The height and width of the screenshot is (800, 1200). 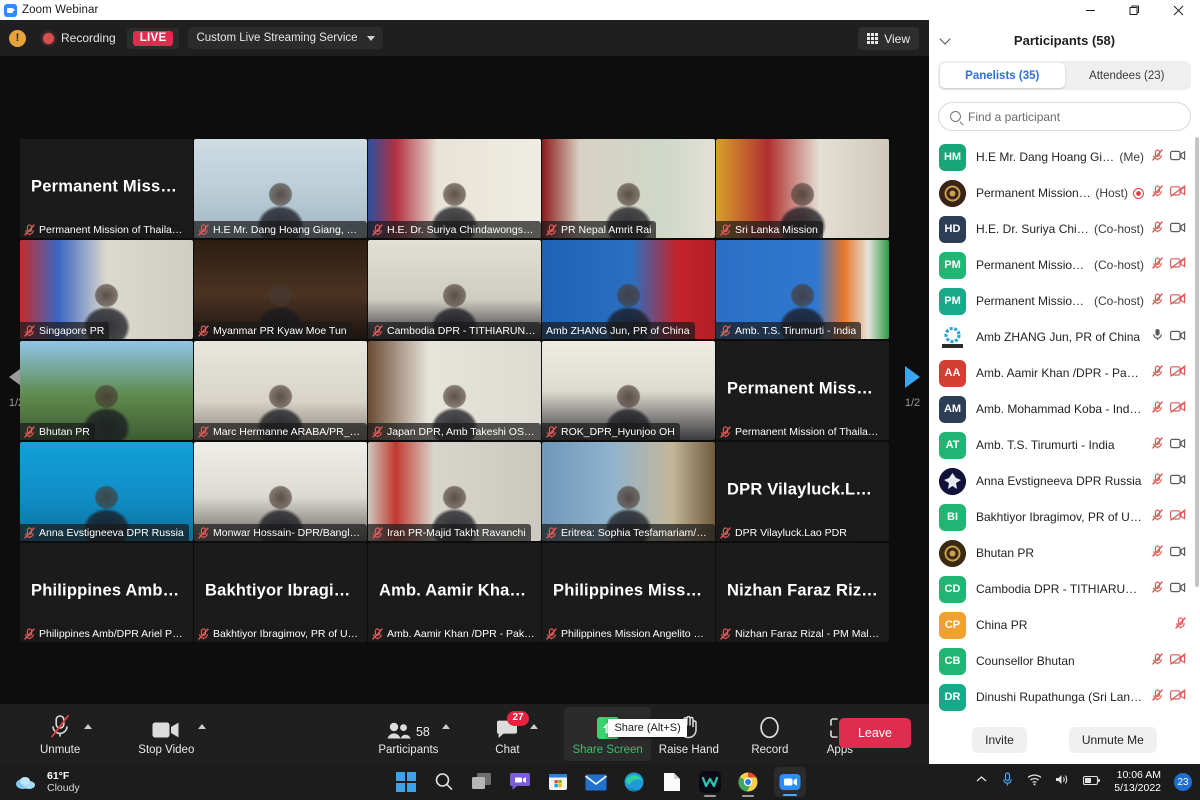 What do you see at coordinates (106, 390) in the screenshot?
I see `video-tile: Bhutan PR` at bounding box center [106, 390].